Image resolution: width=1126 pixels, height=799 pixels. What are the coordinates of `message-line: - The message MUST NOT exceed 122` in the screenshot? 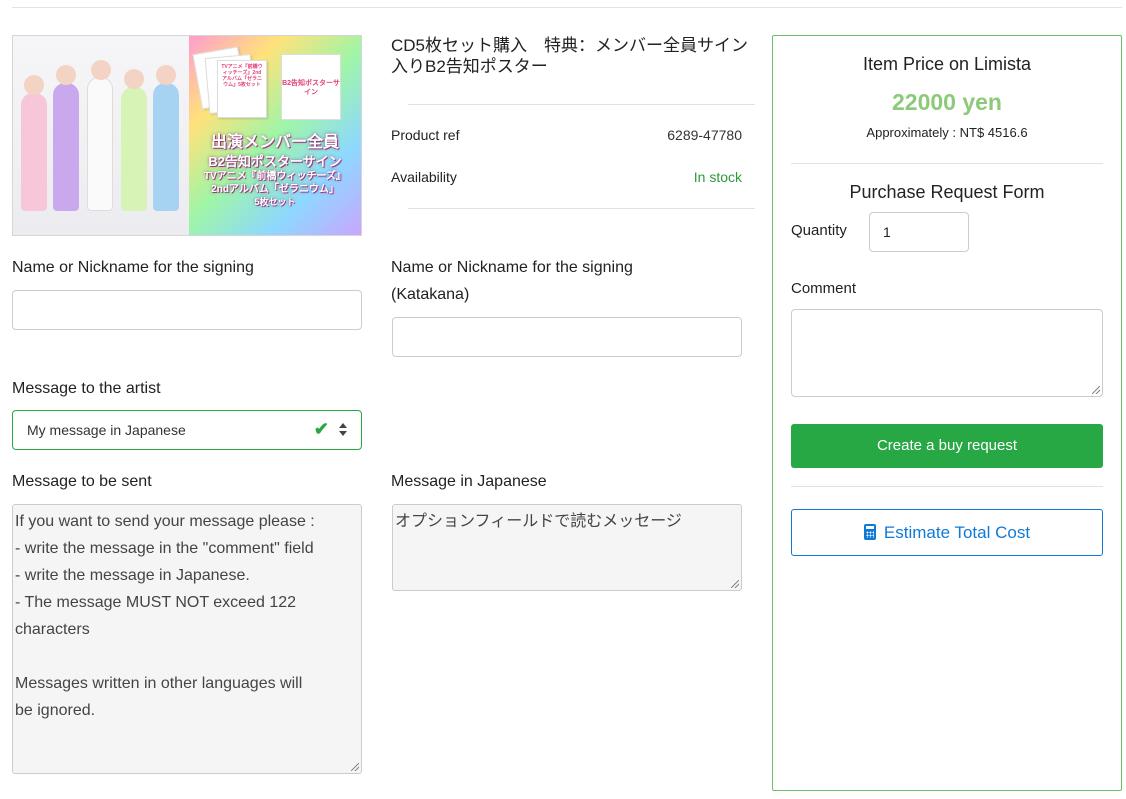 It's located at (156, 602).